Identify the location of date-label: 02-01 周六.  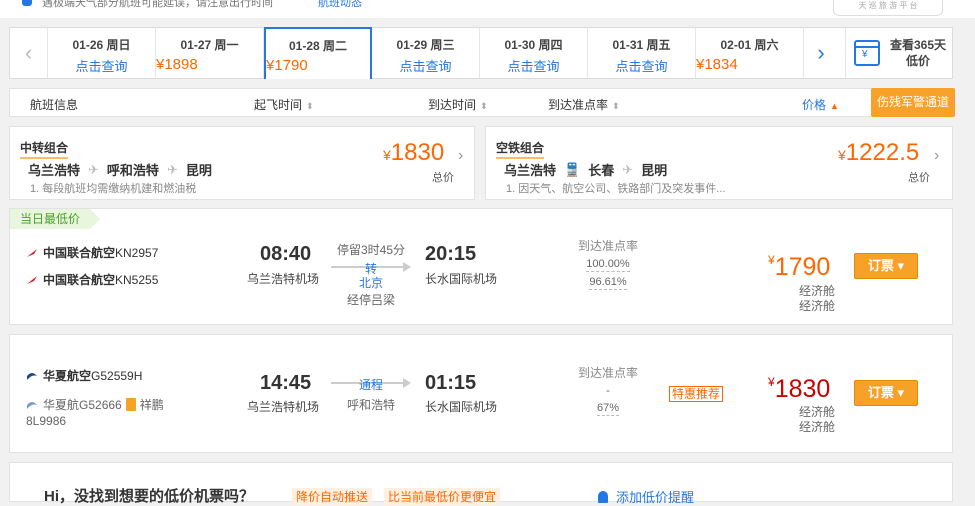
(749, 45).